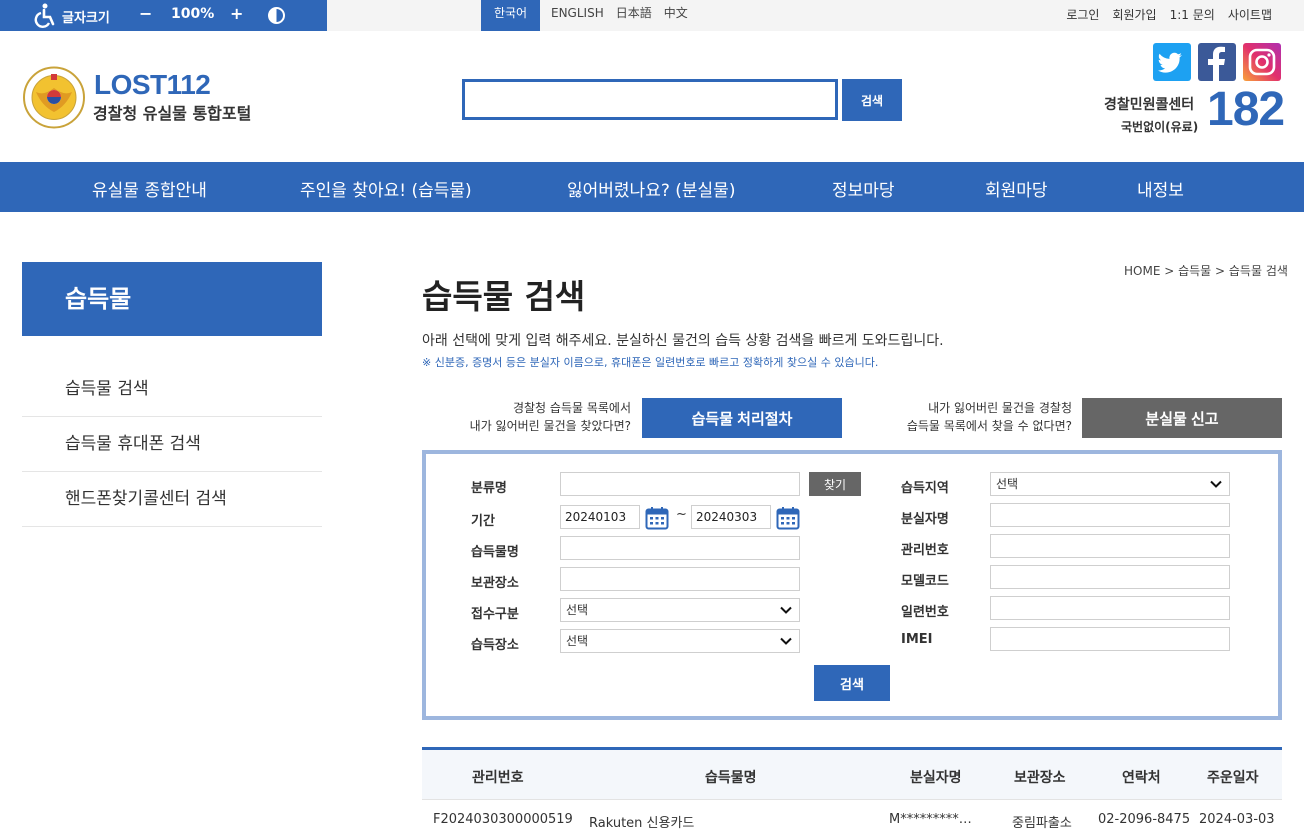  What do you see at coordinates (1250, 14) in the screenshot?
I see `sitemap-link: 사이트맵` at bounding box center [1250, 14].